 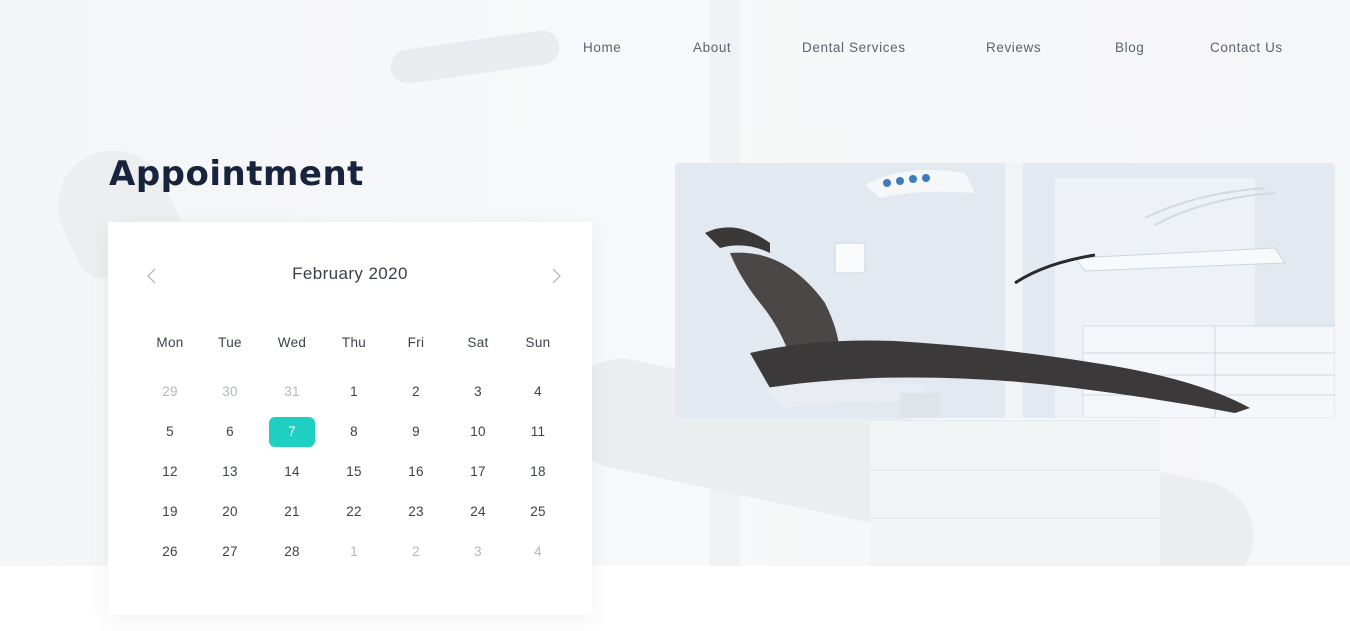 What do you see at coordinates (1129, 47) in the screenshot?
I see `nav-blog: Blog` at bounding box center [1129, 47].